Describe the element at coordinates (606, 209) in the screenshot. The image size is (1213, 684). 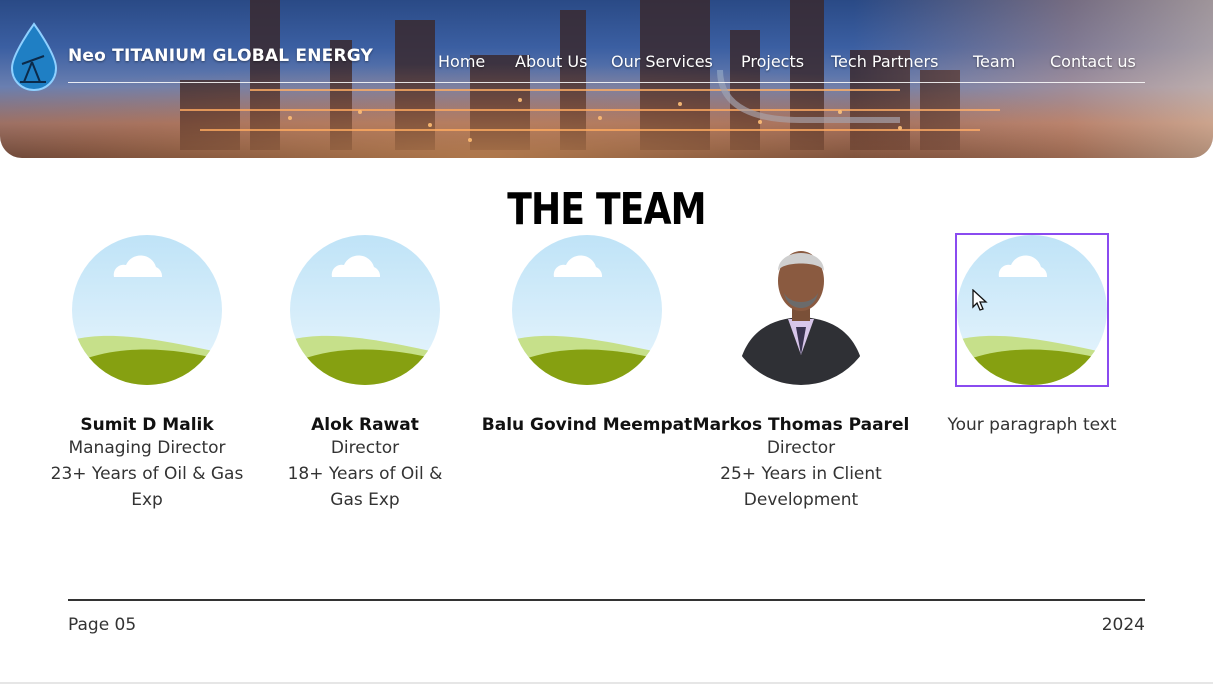
I see `section-title: THE TEAM` at that location.